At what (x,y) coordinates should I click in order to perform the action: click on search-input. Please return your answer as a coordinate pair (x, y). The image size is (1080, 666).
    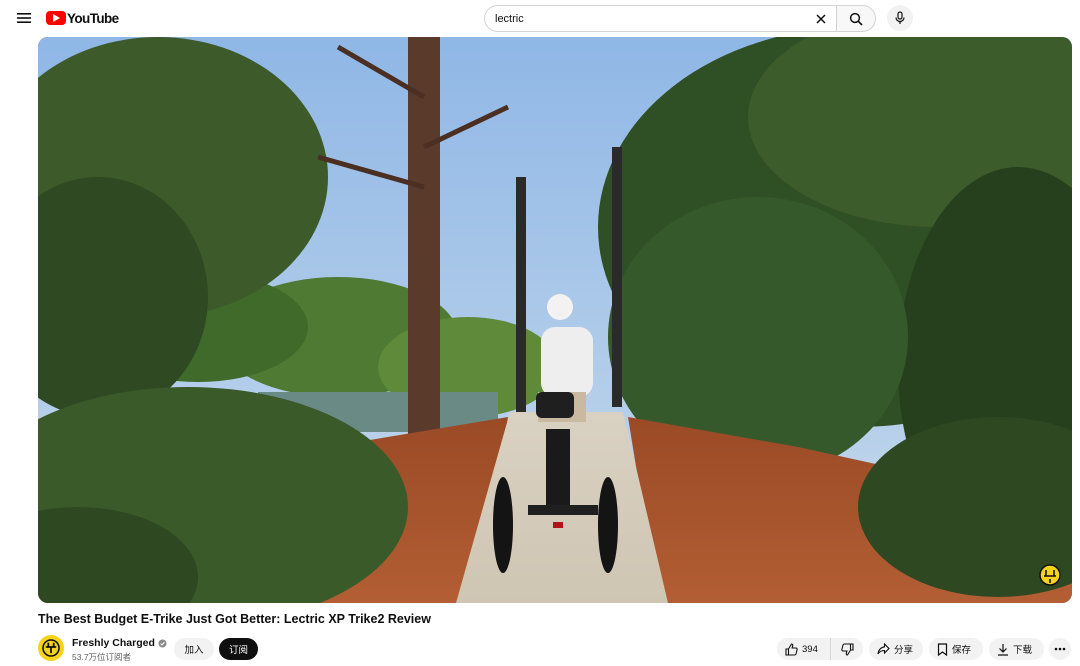
    Looking at the image, I should click on (645, 18).